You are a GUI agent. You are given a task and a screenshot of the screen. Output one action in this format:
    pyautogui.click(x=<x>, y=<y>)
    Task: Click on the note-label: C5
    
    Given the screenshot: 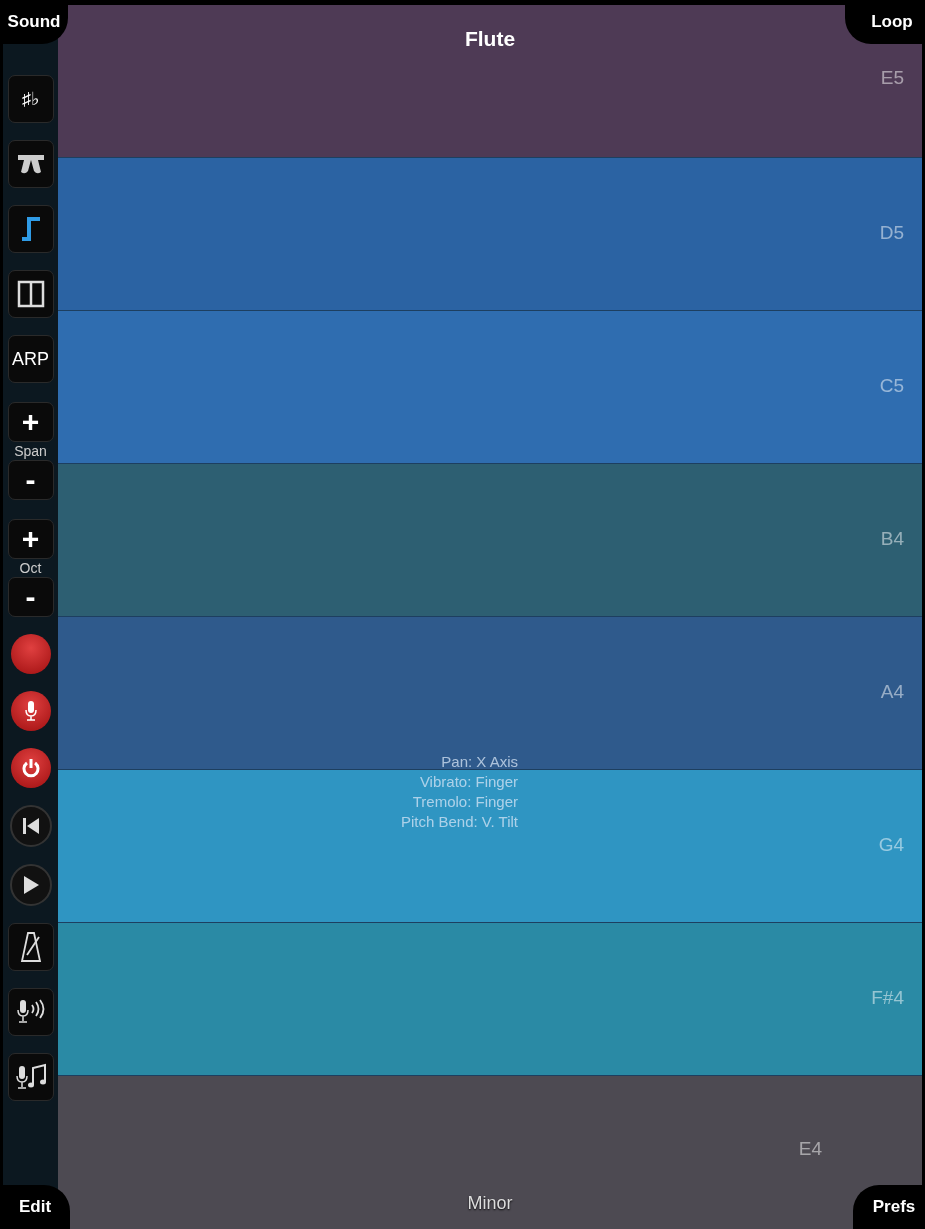 What is the action you would take?
    pyautogui.click(x=891, y=386)
    